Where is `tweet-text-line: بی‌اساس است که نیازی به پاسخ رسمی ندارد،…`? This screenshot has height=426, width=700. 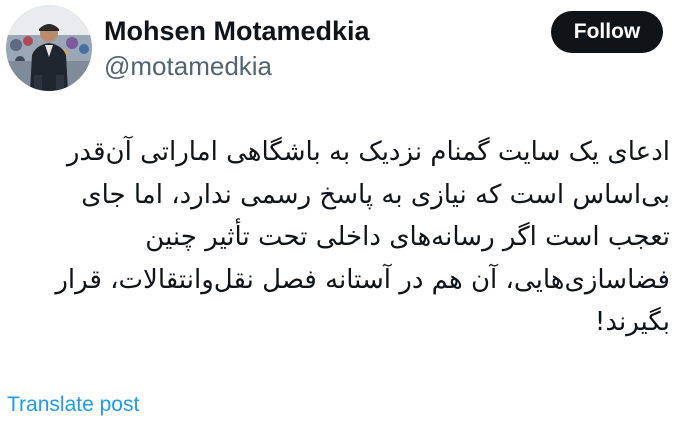 tweet-text-line: بی‌اساس است که نیازی به پاسخ رسمی ندارد،… is located at coordinates (375, 194).